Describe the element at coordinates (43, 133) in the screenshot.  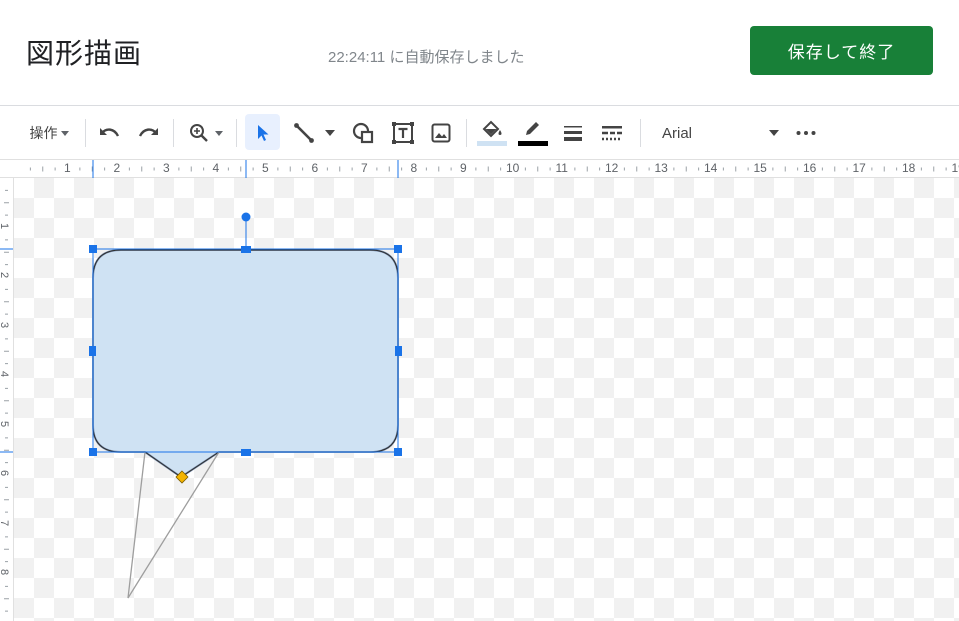
I see `actions-menu-label: 操作` at that location.